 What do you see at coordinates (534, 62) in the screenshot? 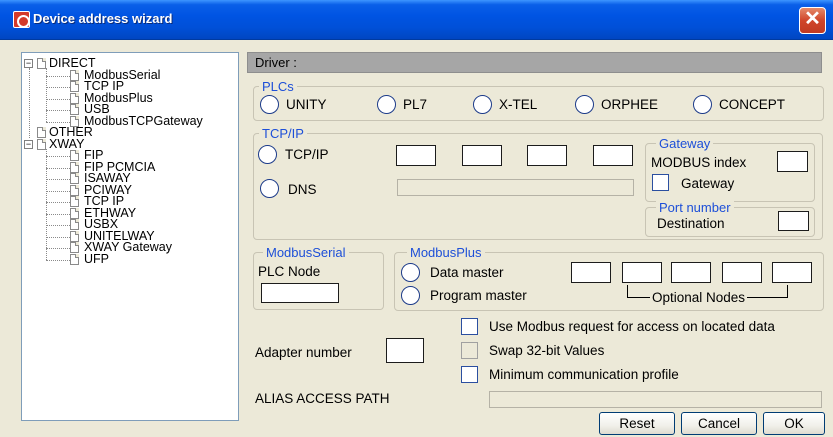
I see `driver-bar: Driver :` at bounding box center [534, 62].